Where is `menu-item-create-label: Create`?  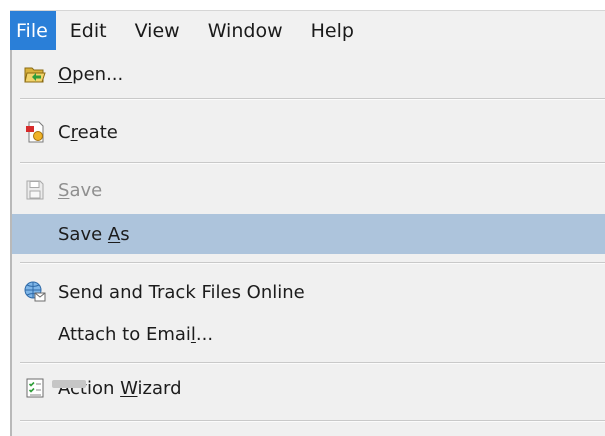
menu-item-create-label: Create is located at coordinates (88, 132).